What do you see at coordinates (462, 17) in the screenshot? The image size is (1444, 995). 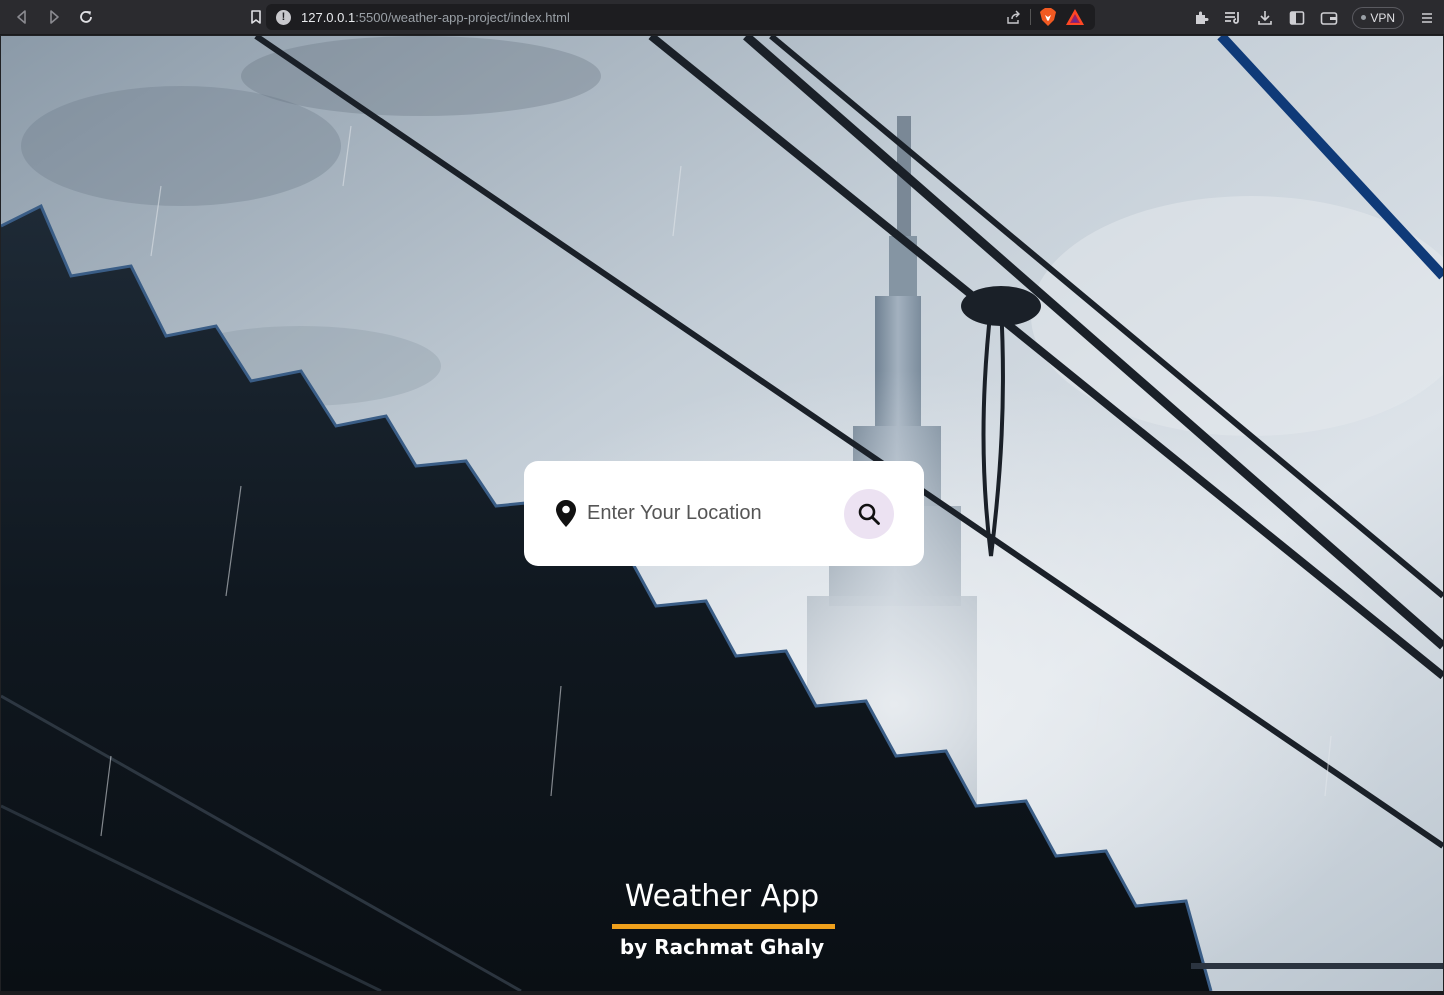 I see `url-path: :5500/weather-app-project/index.html` at bounding box center [462, 17].